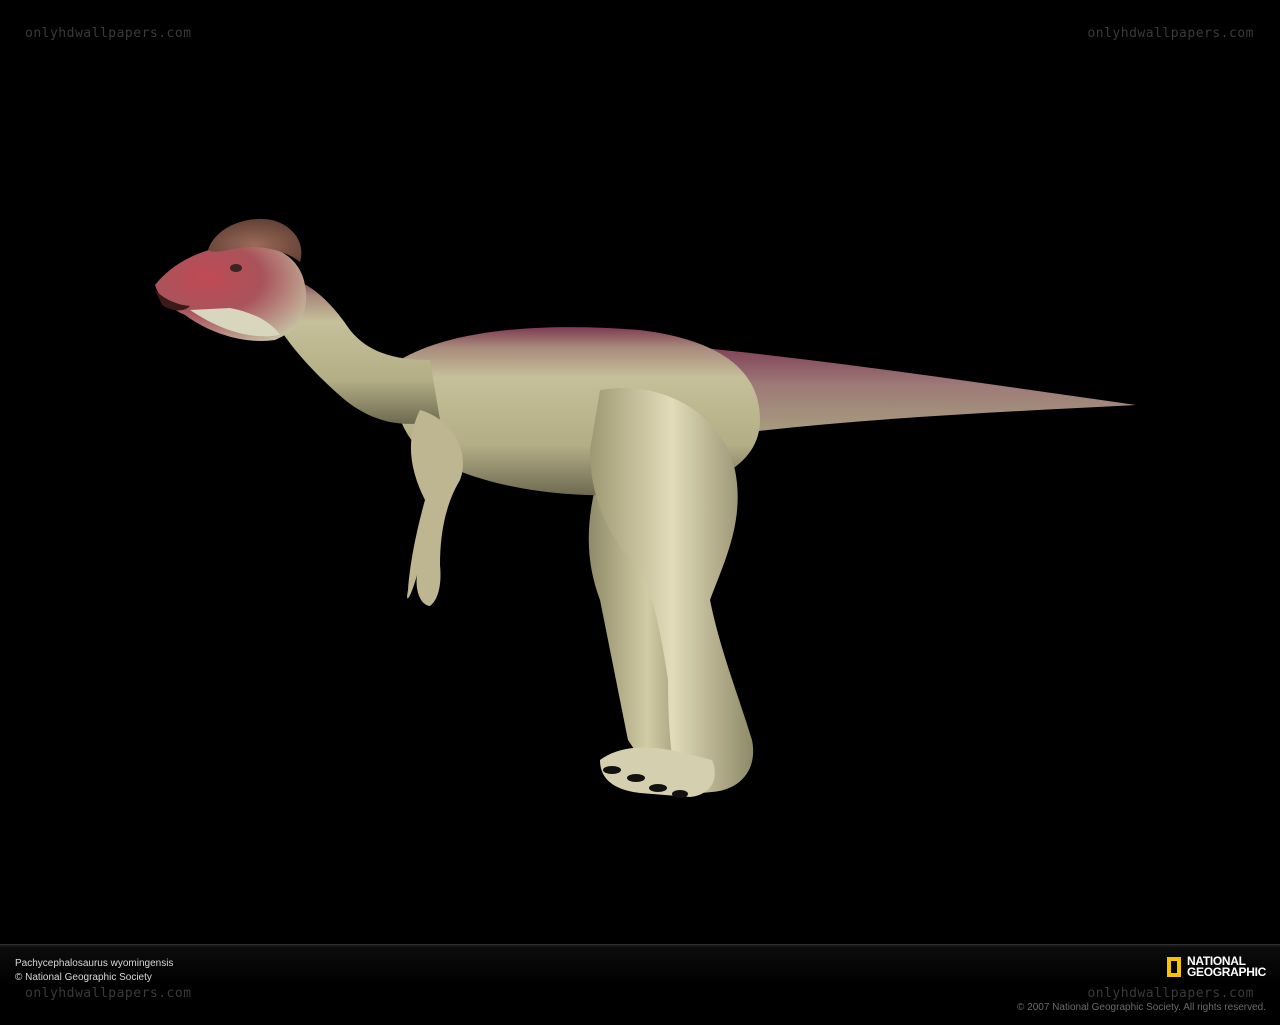 The height and width of the screenshot is (1025, 1280). I want to click on species-caption: Pachycephalosaurus wyomingensis, so click(94, 963).